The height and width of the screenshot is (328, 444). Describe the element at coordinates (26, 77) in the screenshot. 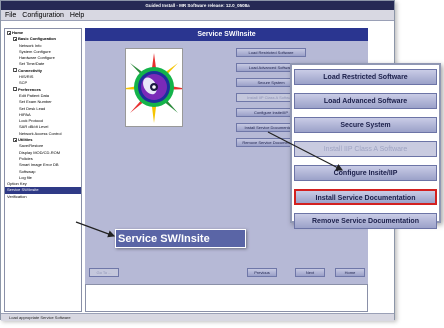

I see `tree-item-label: HIS/RIS` at that location.